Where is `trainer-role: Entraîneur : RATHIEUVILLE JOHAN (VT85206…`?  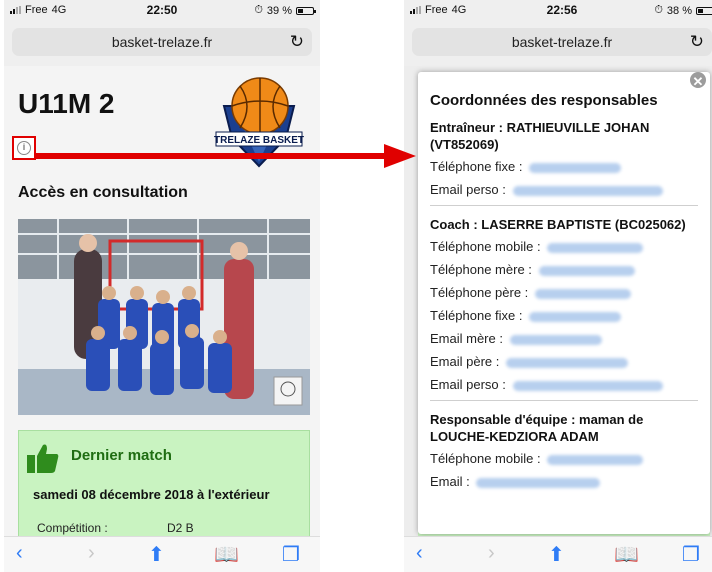
trainer-role: Entraîneur : RATHIEUVILLE JOHAN (VT85206… is located at coordinates (540, 136).